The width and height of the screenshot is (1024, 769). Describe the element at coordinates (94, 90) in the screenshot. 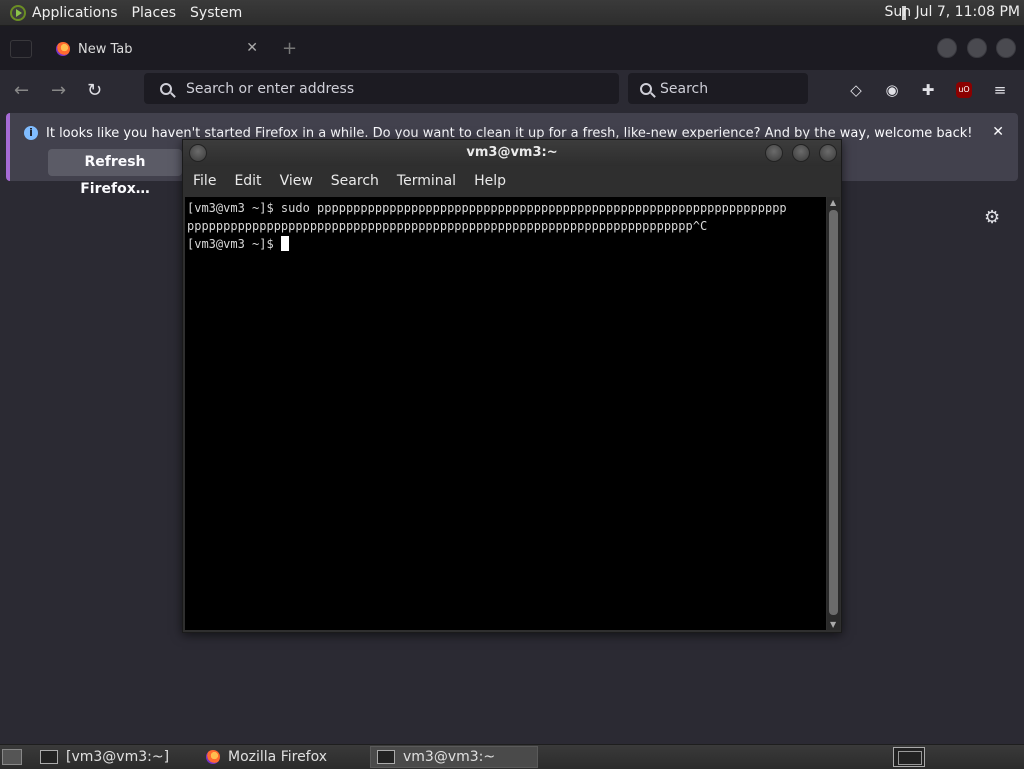

I see `reload-icon: ↻` at that location.